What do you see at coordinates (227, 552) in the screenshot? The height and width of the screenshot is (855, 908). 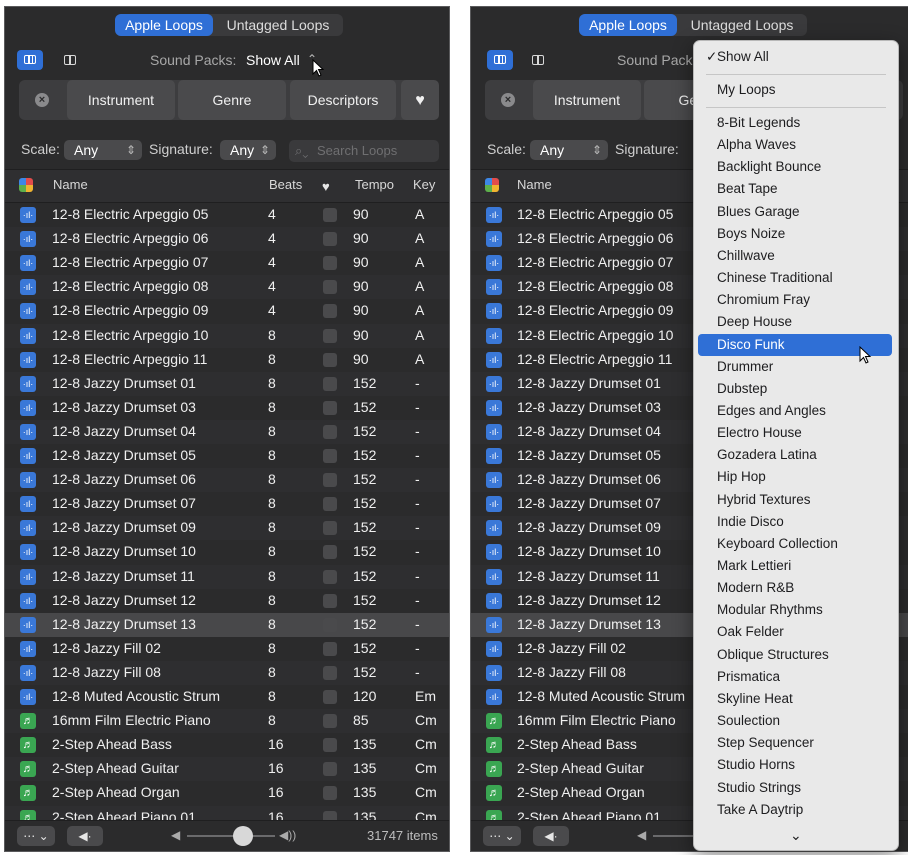 I see `table-row: ·ıl· 12-8 Jazzy Drumset 10 8 152 -` at bounding box center [227, 552].